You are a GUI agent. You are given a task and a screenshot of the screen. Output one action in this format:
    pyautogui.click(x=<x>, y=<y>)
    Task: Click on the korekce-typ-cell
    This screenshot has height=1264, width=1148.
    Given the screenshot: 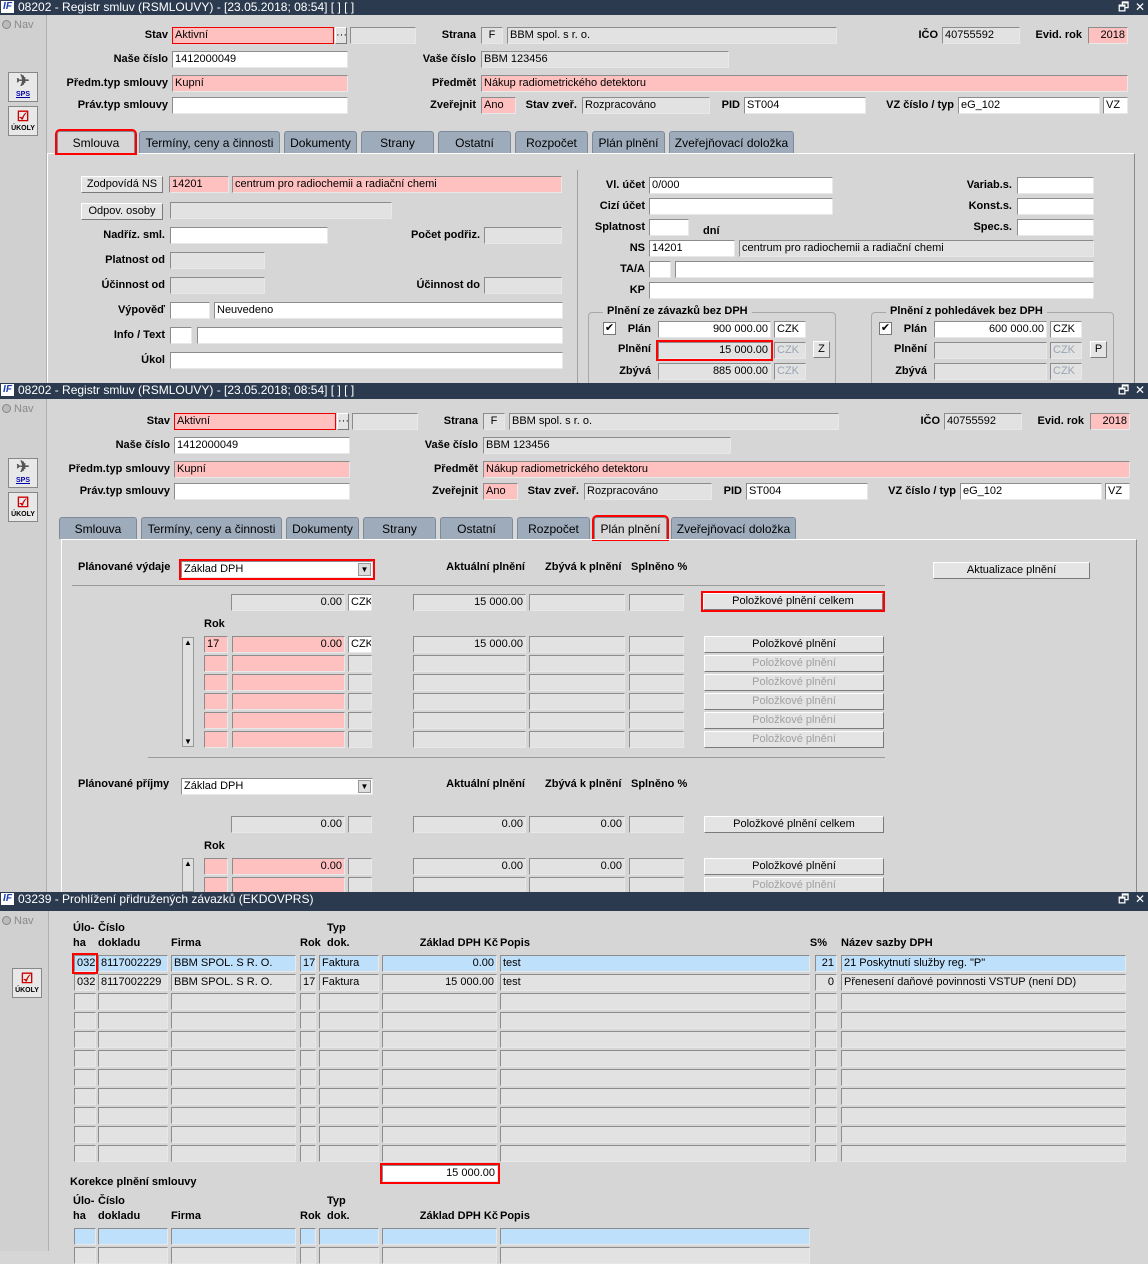 What is the action you would take?
    pyautogui.click(x=349, y=1236)
    